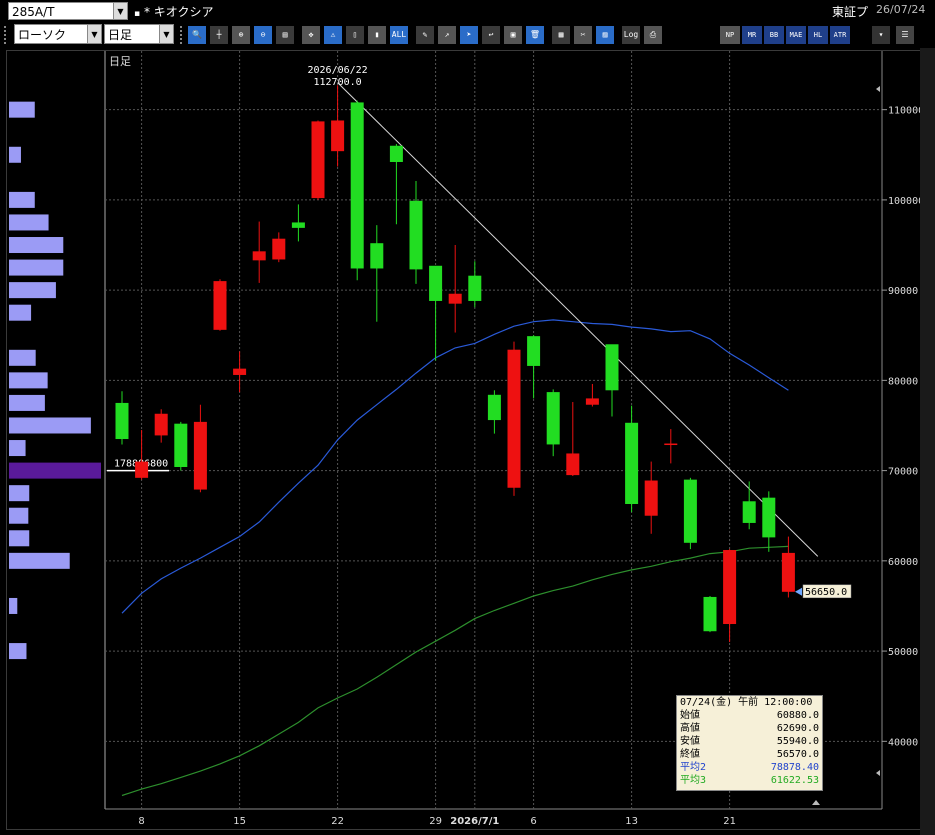 The height and width of the screenshot is (835, 935). What do you see at coordinates (469, 35) in the screenshot?
I see `pointer-icon: ➤` at bounding box center [469, 35].